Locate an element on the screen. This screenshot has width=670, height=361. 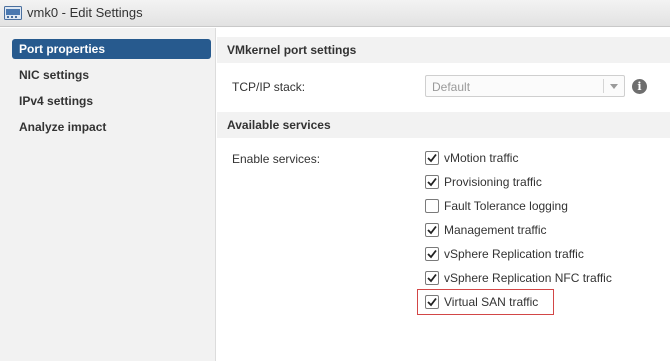
select-divider is located at coordinates (603, 86).